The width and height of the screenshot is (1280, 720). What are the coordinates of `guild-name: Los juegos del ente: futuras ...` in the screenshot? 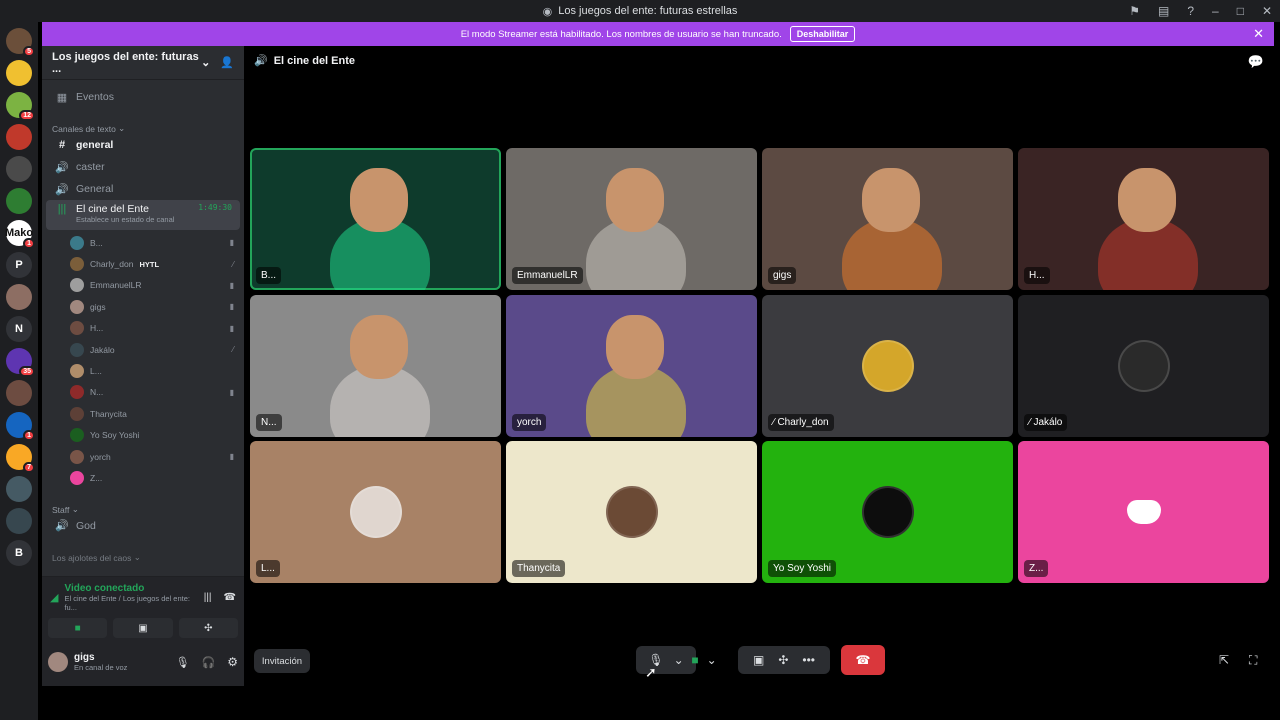 It's located at (125, 62).